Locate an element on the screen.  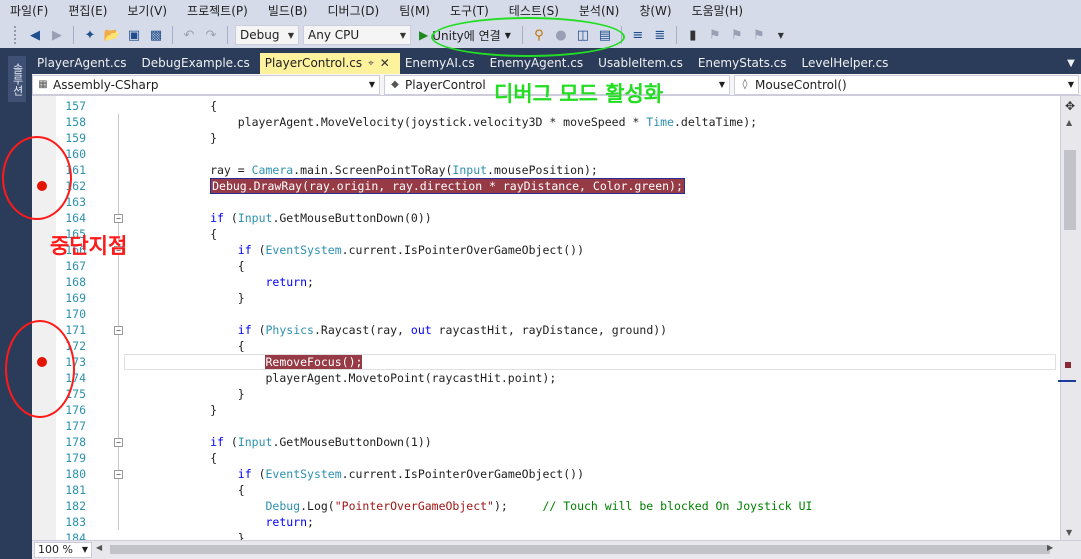
breakpoint-toolbar-icon: ● is located at coordinates (561, 35).